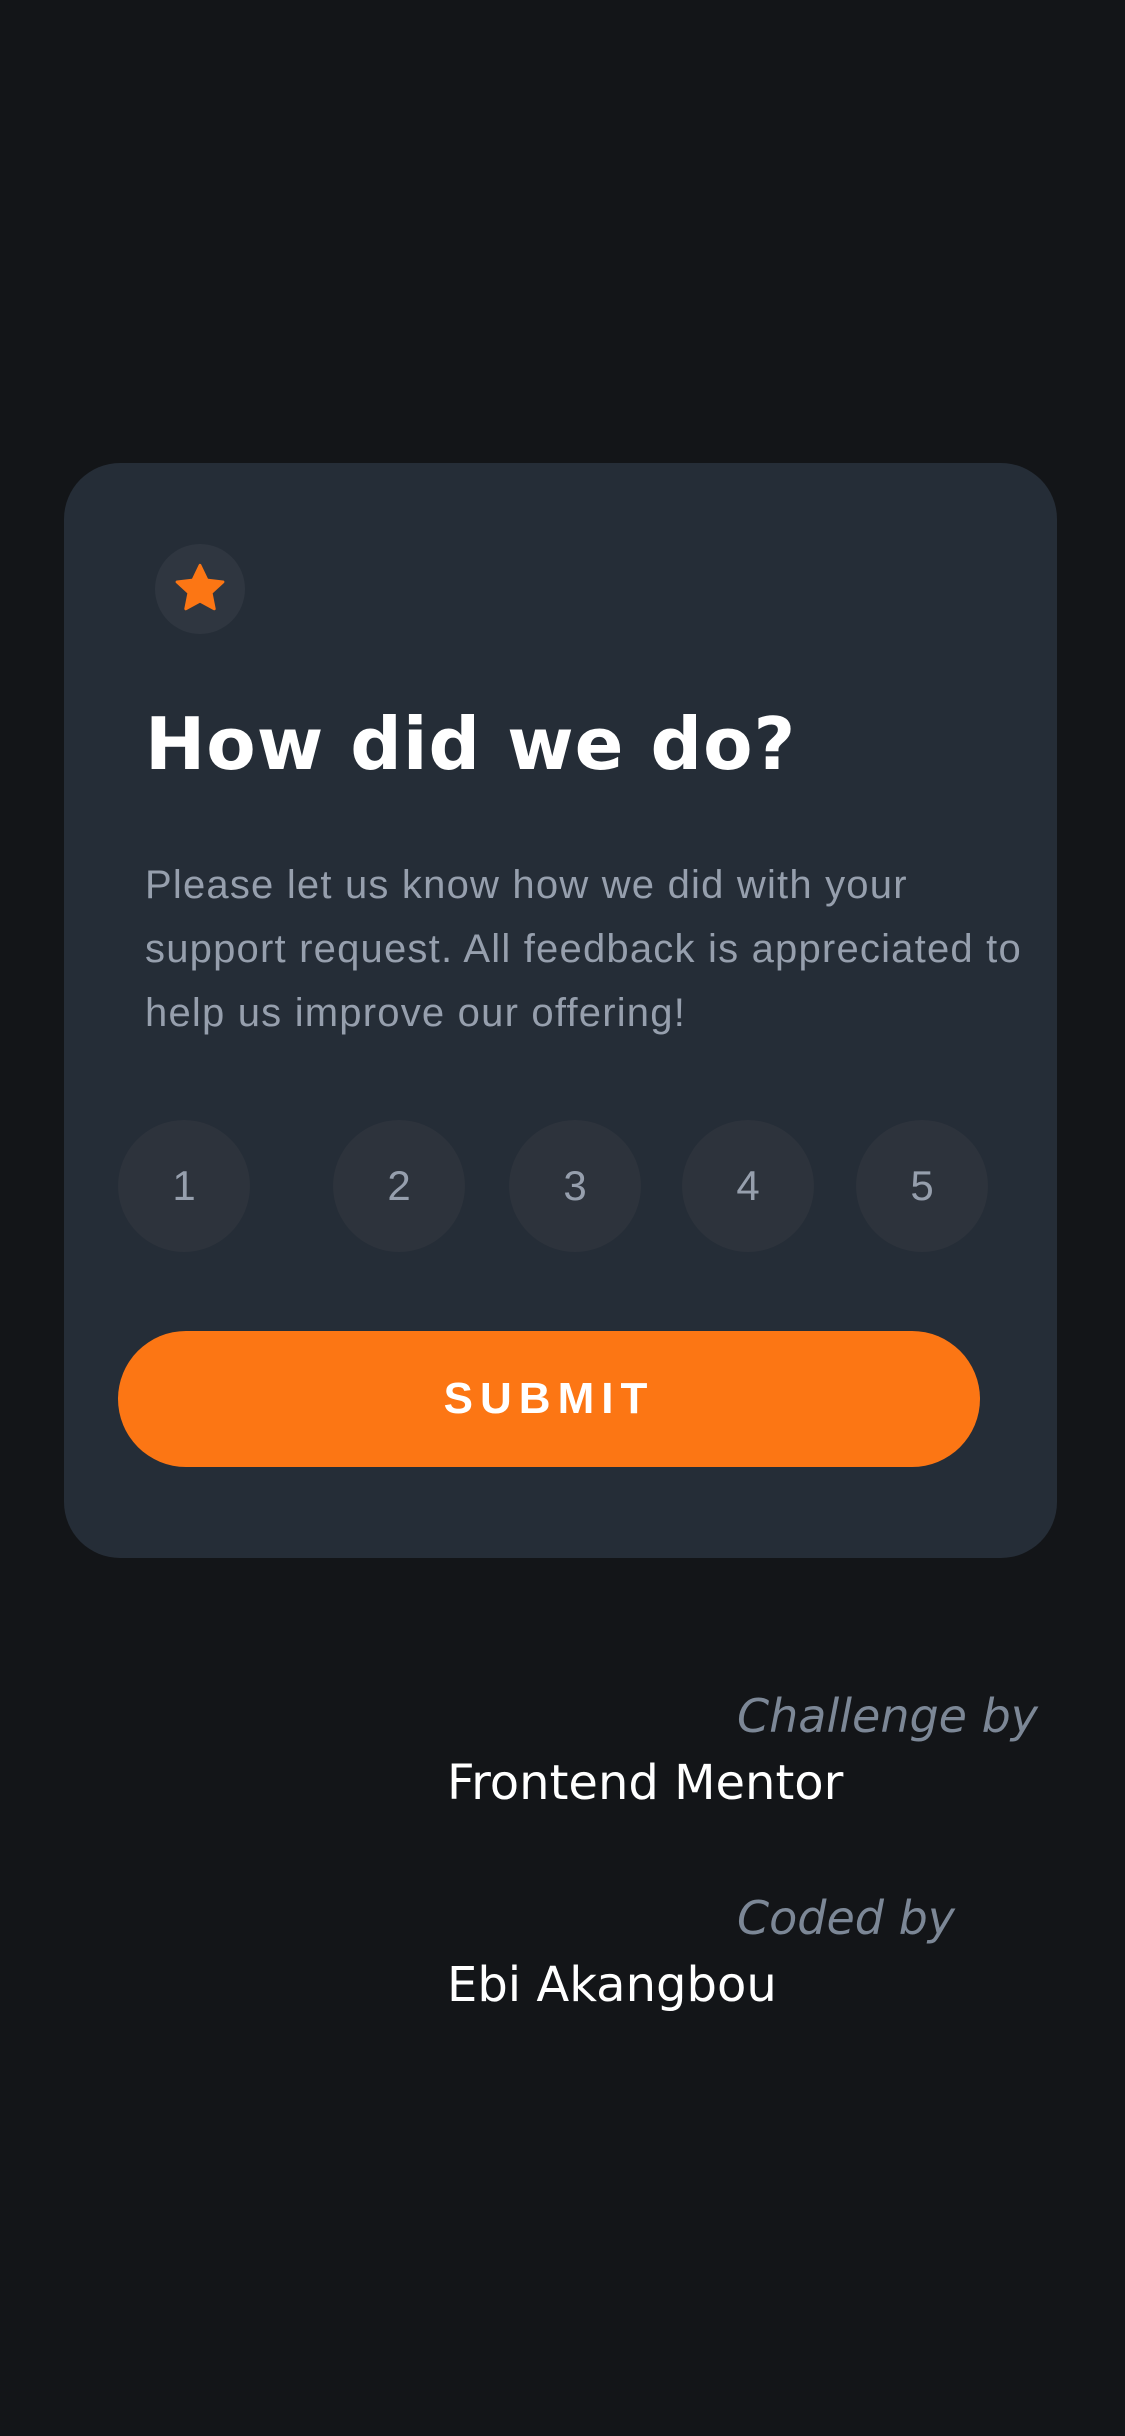 The height and width of the screenshot is (2436, 1125). Describe the element at coordinates (399, 1186) in the screenshot. I see `rating-button-2: 2` at that location.